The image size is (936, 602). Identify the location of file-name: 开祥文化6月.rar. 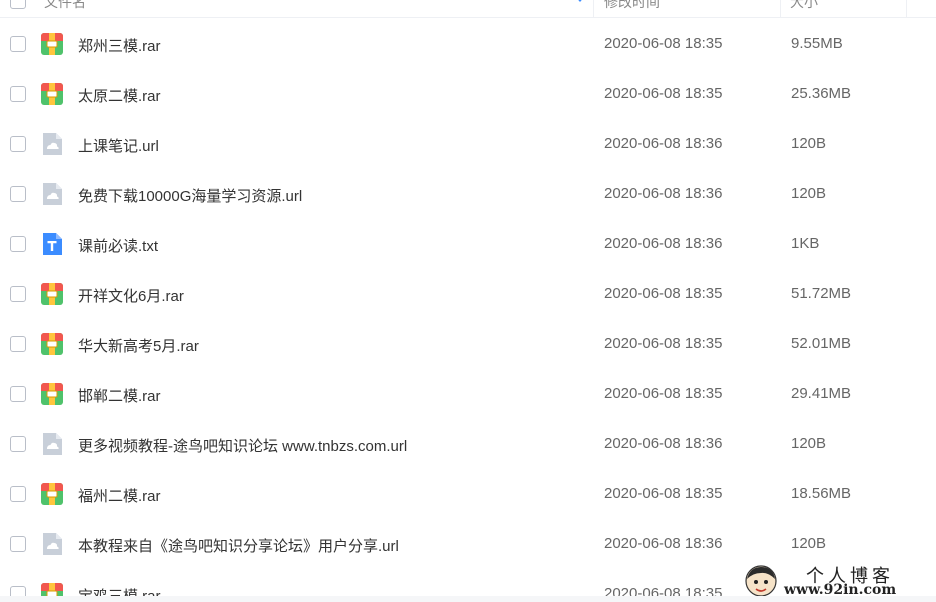
(131, 295).